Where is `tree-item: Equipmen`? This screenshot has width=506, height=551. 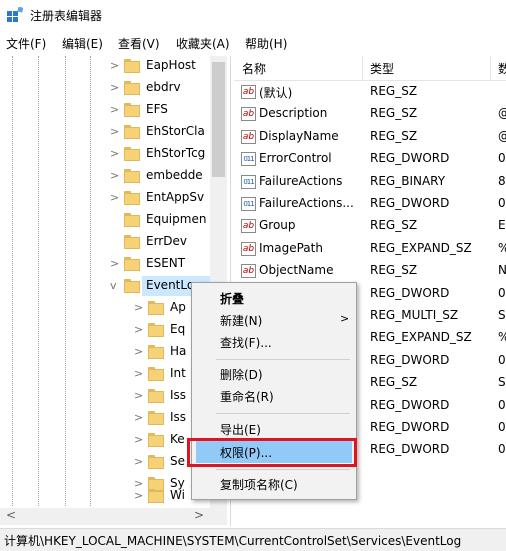 tree-item: Equipmen is located at coordinates (115, 221).